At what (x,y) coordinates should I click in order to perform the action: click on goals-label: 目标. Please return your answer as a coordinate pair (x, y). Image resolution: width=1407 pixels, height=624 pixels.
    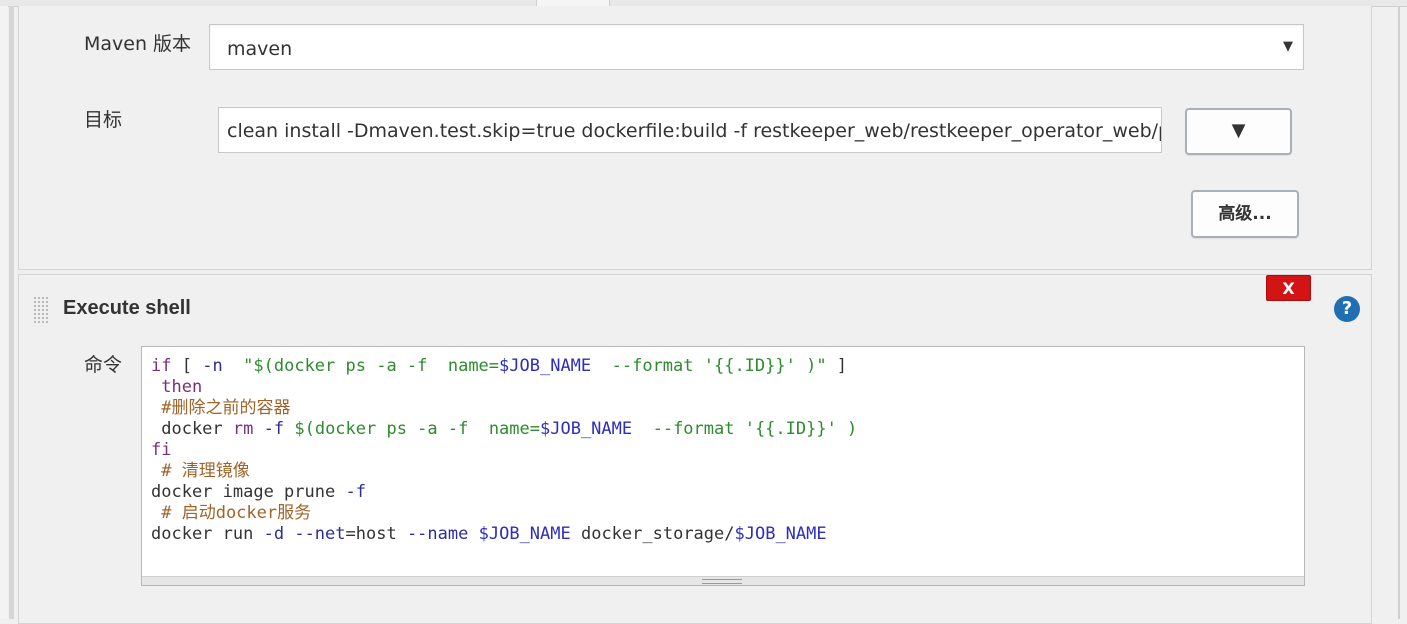
    Looking at the image, I should click on (103, 120).